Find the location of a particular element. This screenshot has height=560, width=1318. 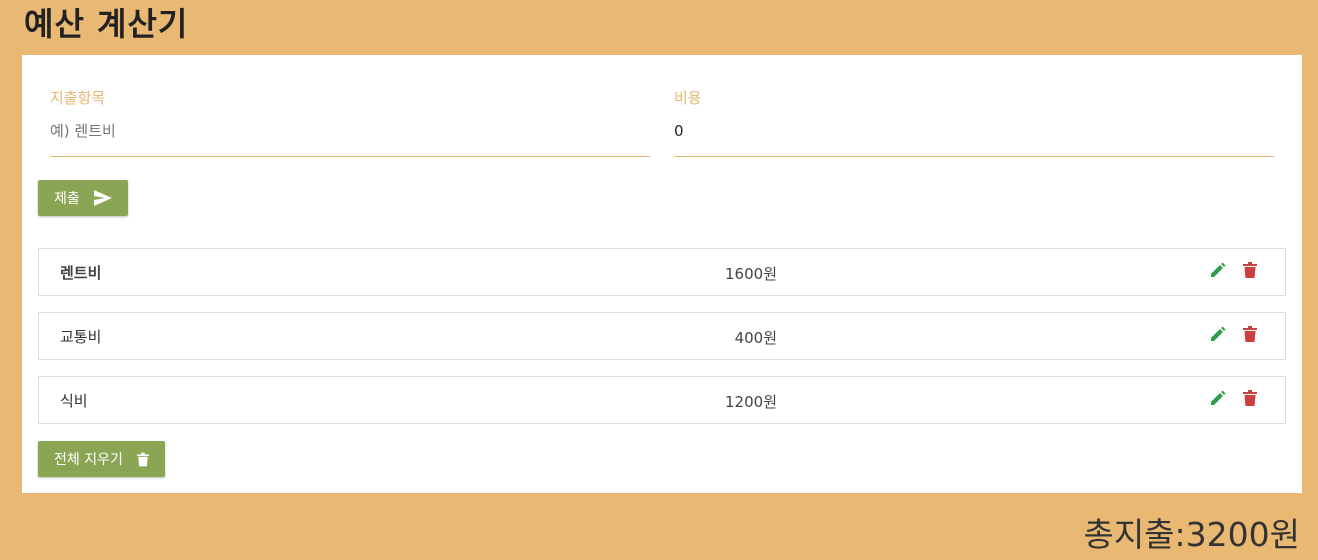

expense-cost-input is located at coordinates (974, 136).